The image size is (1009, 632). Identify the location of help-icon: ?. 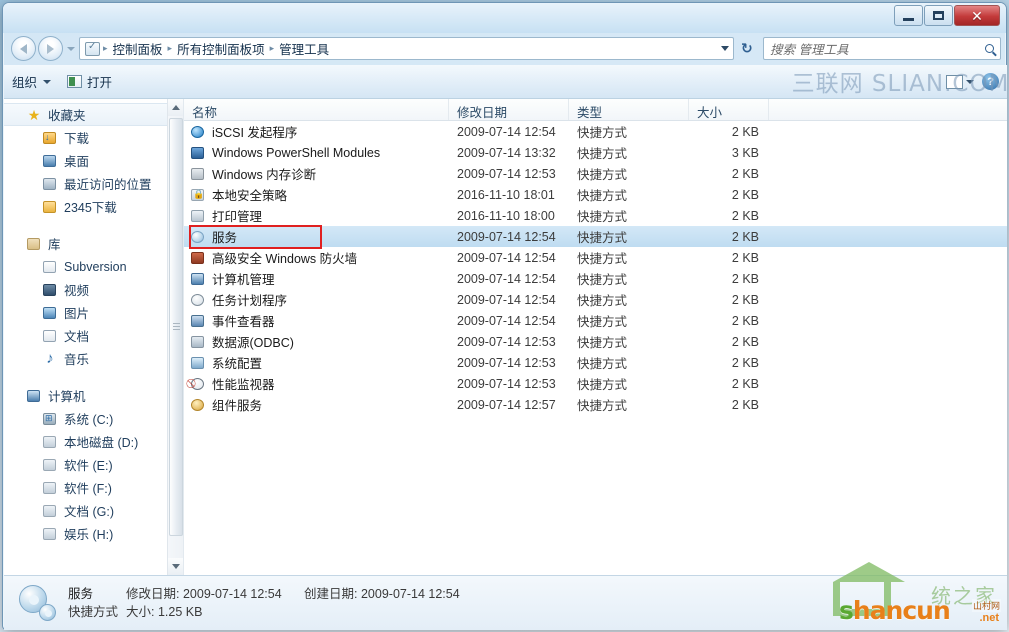
(990, 81).